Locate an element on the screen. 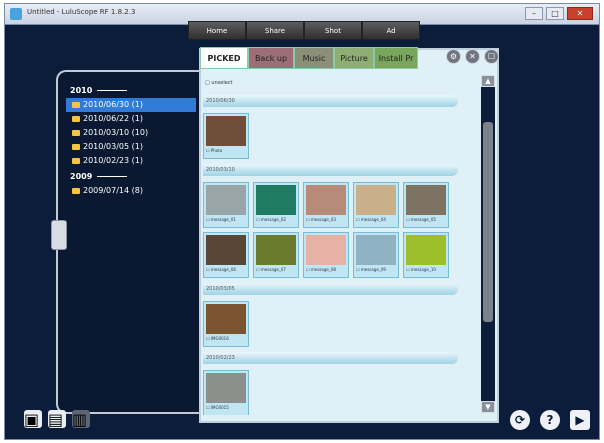  photo-group: 2010/02/23 ☐ IMG0015 is located at coordinates (340, 383).